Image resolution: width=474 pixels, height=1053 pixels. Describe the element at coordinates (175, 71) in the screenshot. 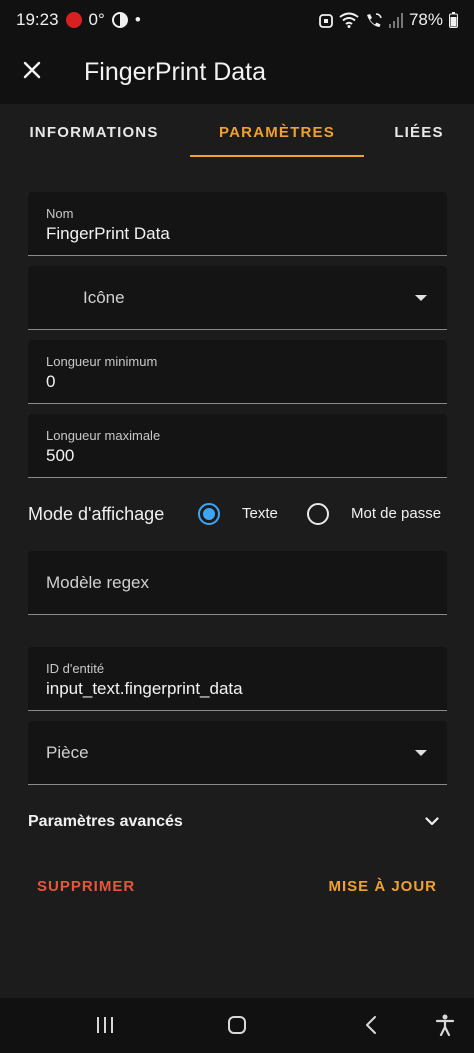

I see `page-title: FingerPrint Data` at that location.